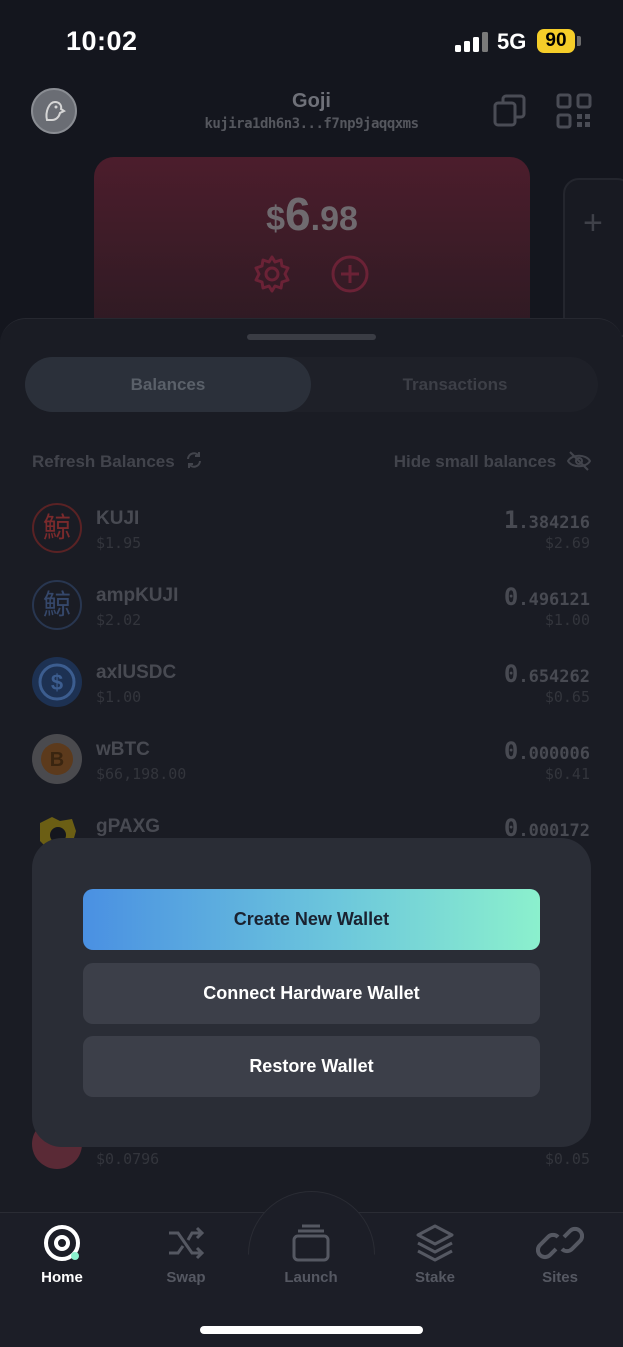 Image resolution: width=623 pixels, height=1347 pixels. What do you see at coordinates (186, 1277) in the screenshot?
I see `tab-swap-label: Swap` at bounding box center [186, 1277].